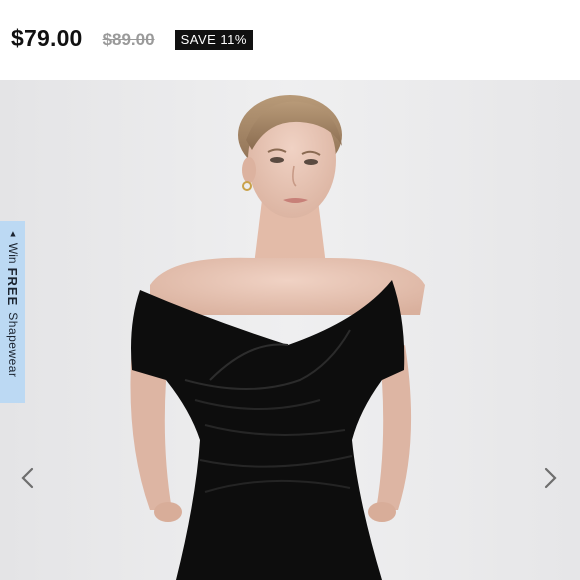  Describe the element at coordinates (13, 345) in the screenshot. I see `promo-shapewear-text: Shapewear` at that location.